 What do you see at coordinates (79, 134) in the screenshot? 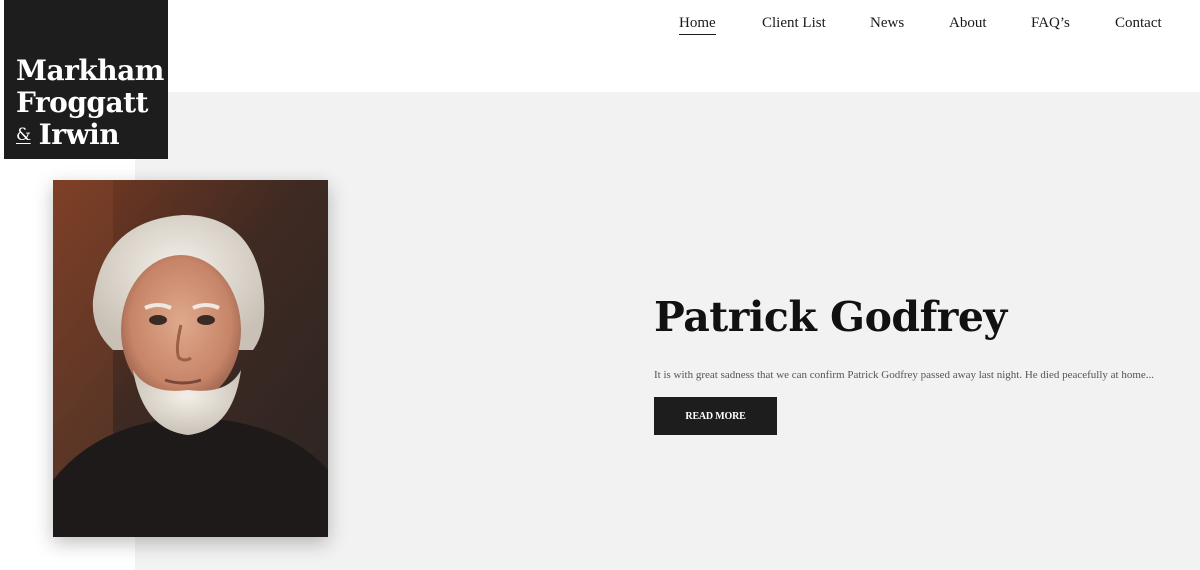
I see `logo-irwin-text: Irwin` at bounding box center [79, 134].